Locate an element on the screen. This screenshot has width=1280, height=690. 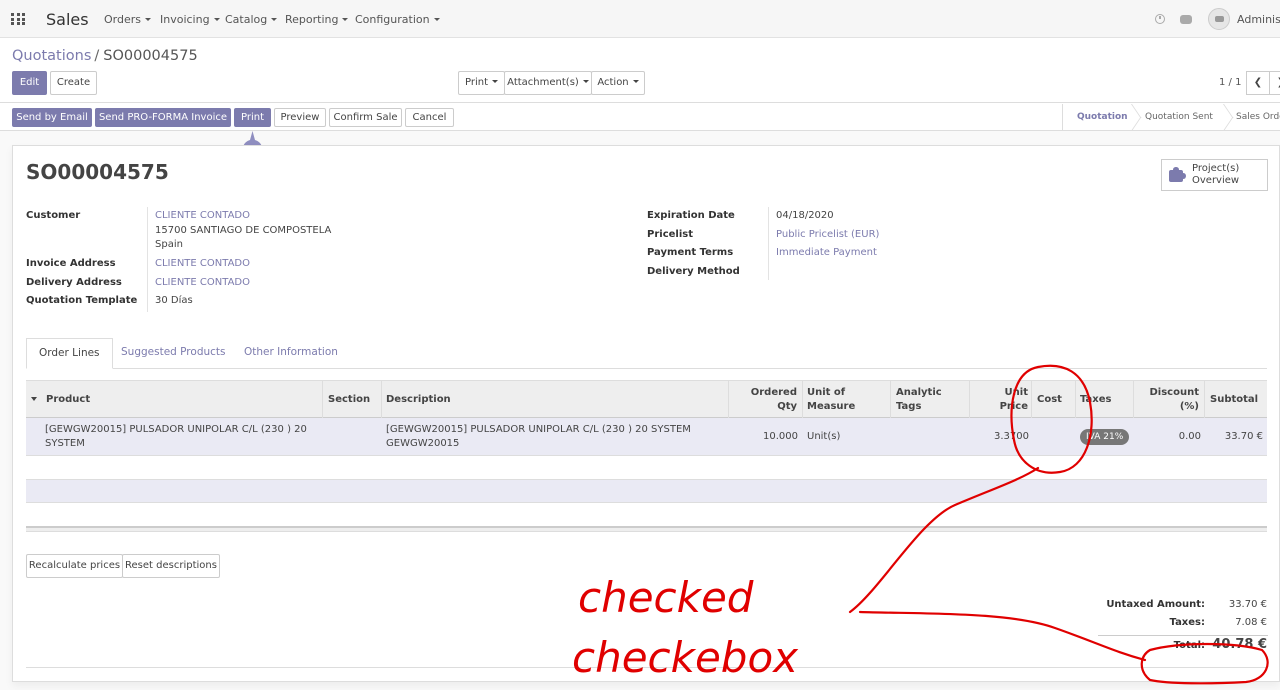
column-discount: Discount (%) is located at coordinates (1169, 399).